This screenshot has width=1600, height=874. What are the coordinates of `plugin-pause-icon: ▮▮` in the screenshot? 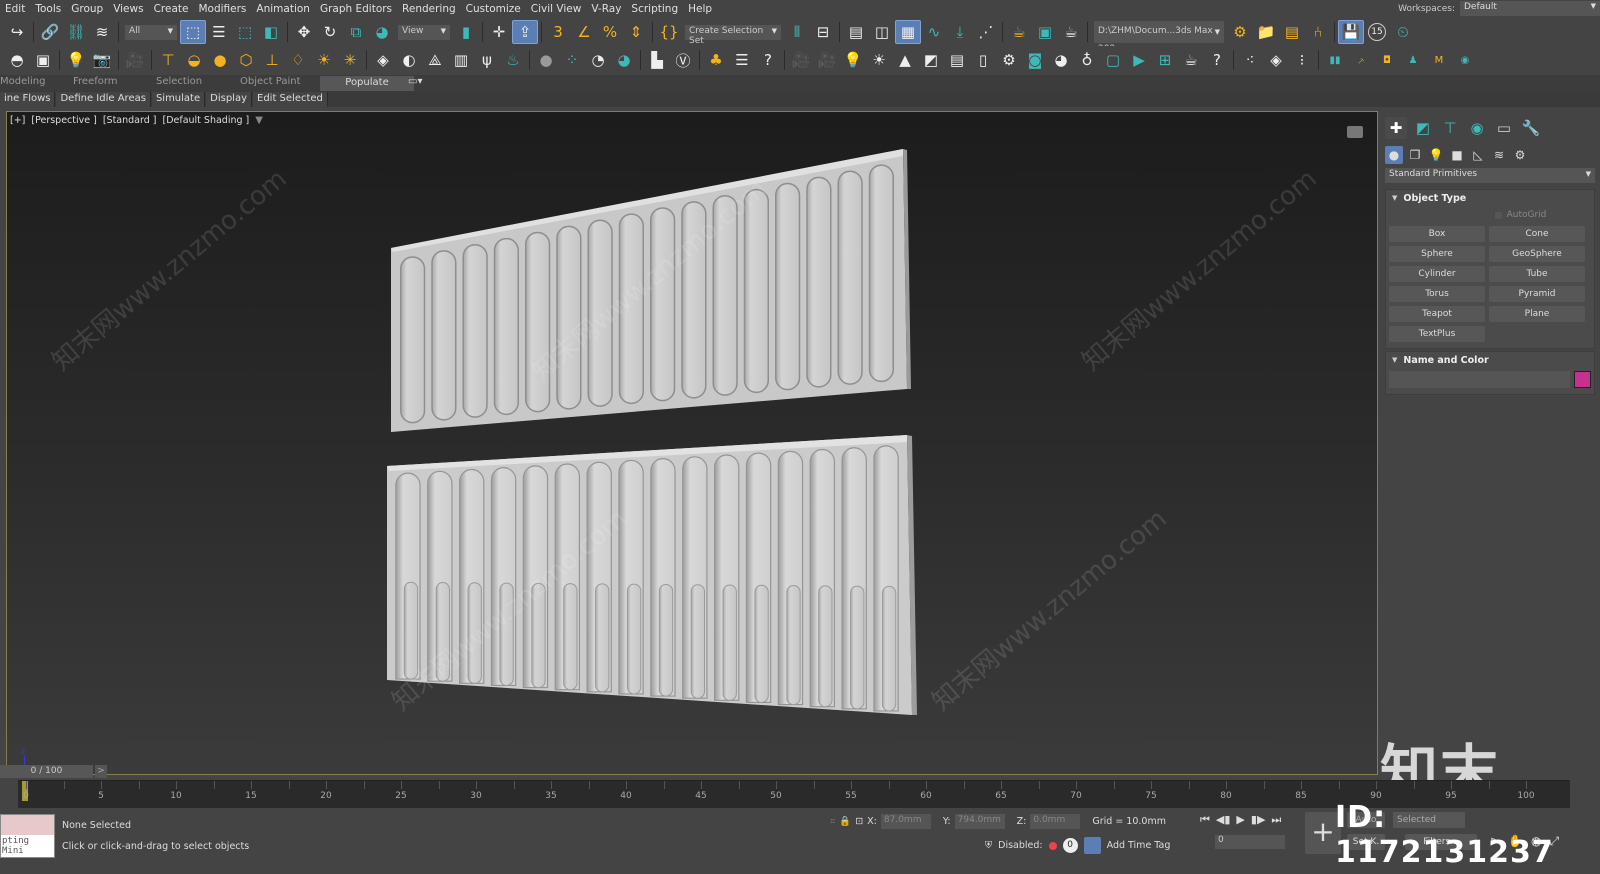 It's located at (1335, 60).